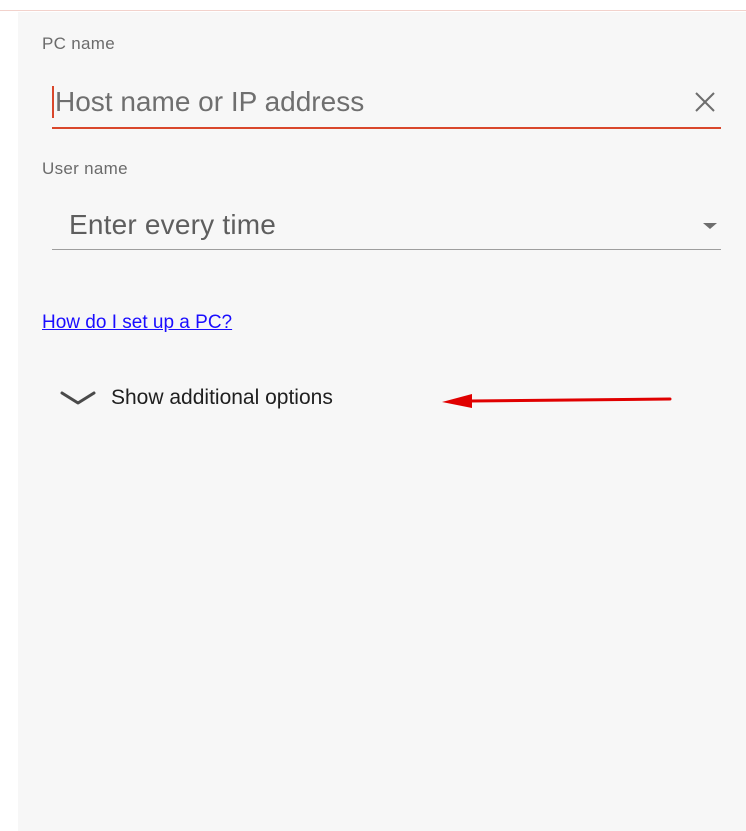  I want to click on text-caret, so click(53, 102).